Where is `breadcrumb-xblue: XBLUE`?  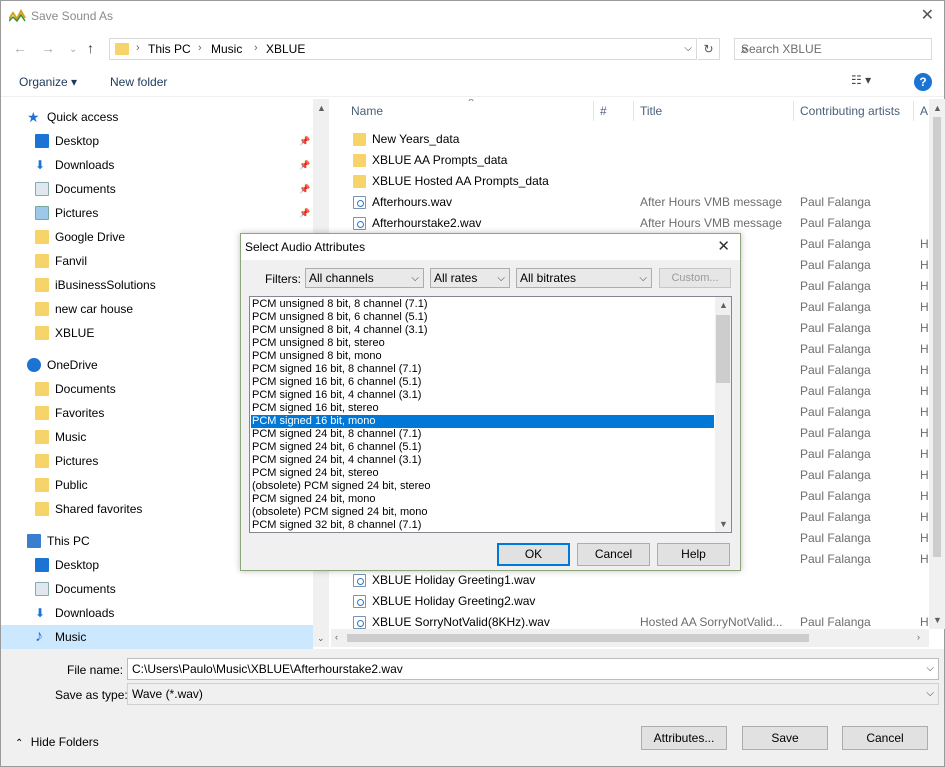
breadcrumb-xblue: XBLUE is located at coordinates (285, 49).